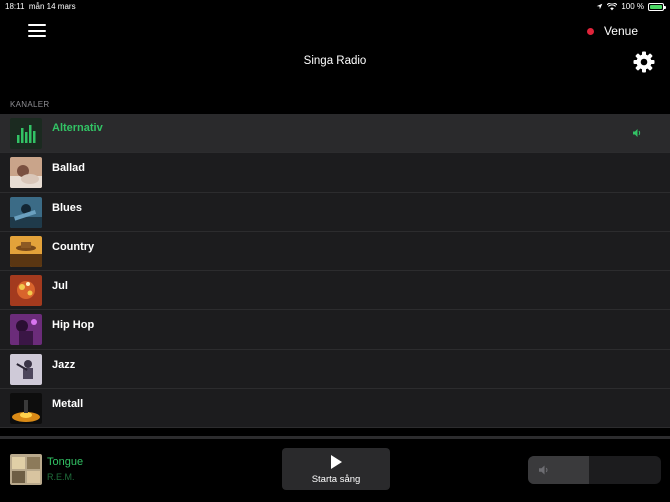 The height and width of the screenshot is (502, 670). Describe the element at coordinates (590, 31) in the screenshot. I see `venue-status-dot` at that location.